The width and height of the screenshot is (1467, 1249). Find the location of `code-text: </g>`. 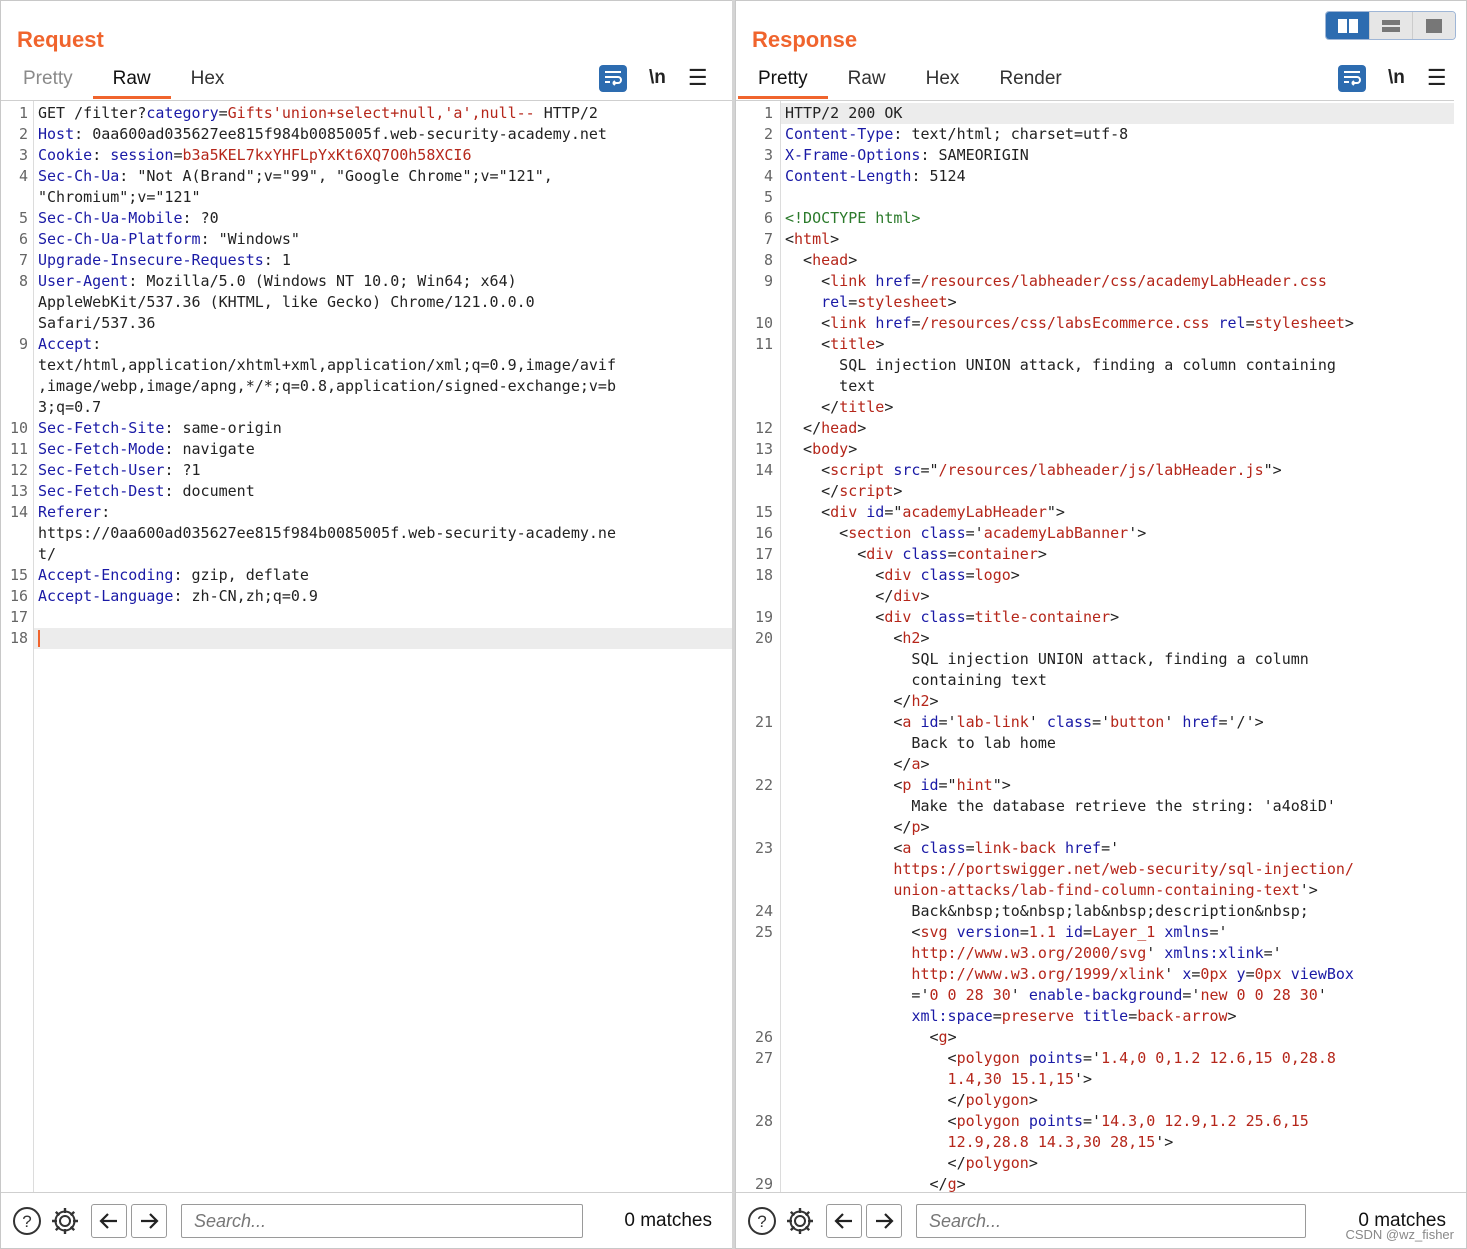

code-text: </g> is located at coordinates (1117, 1183).